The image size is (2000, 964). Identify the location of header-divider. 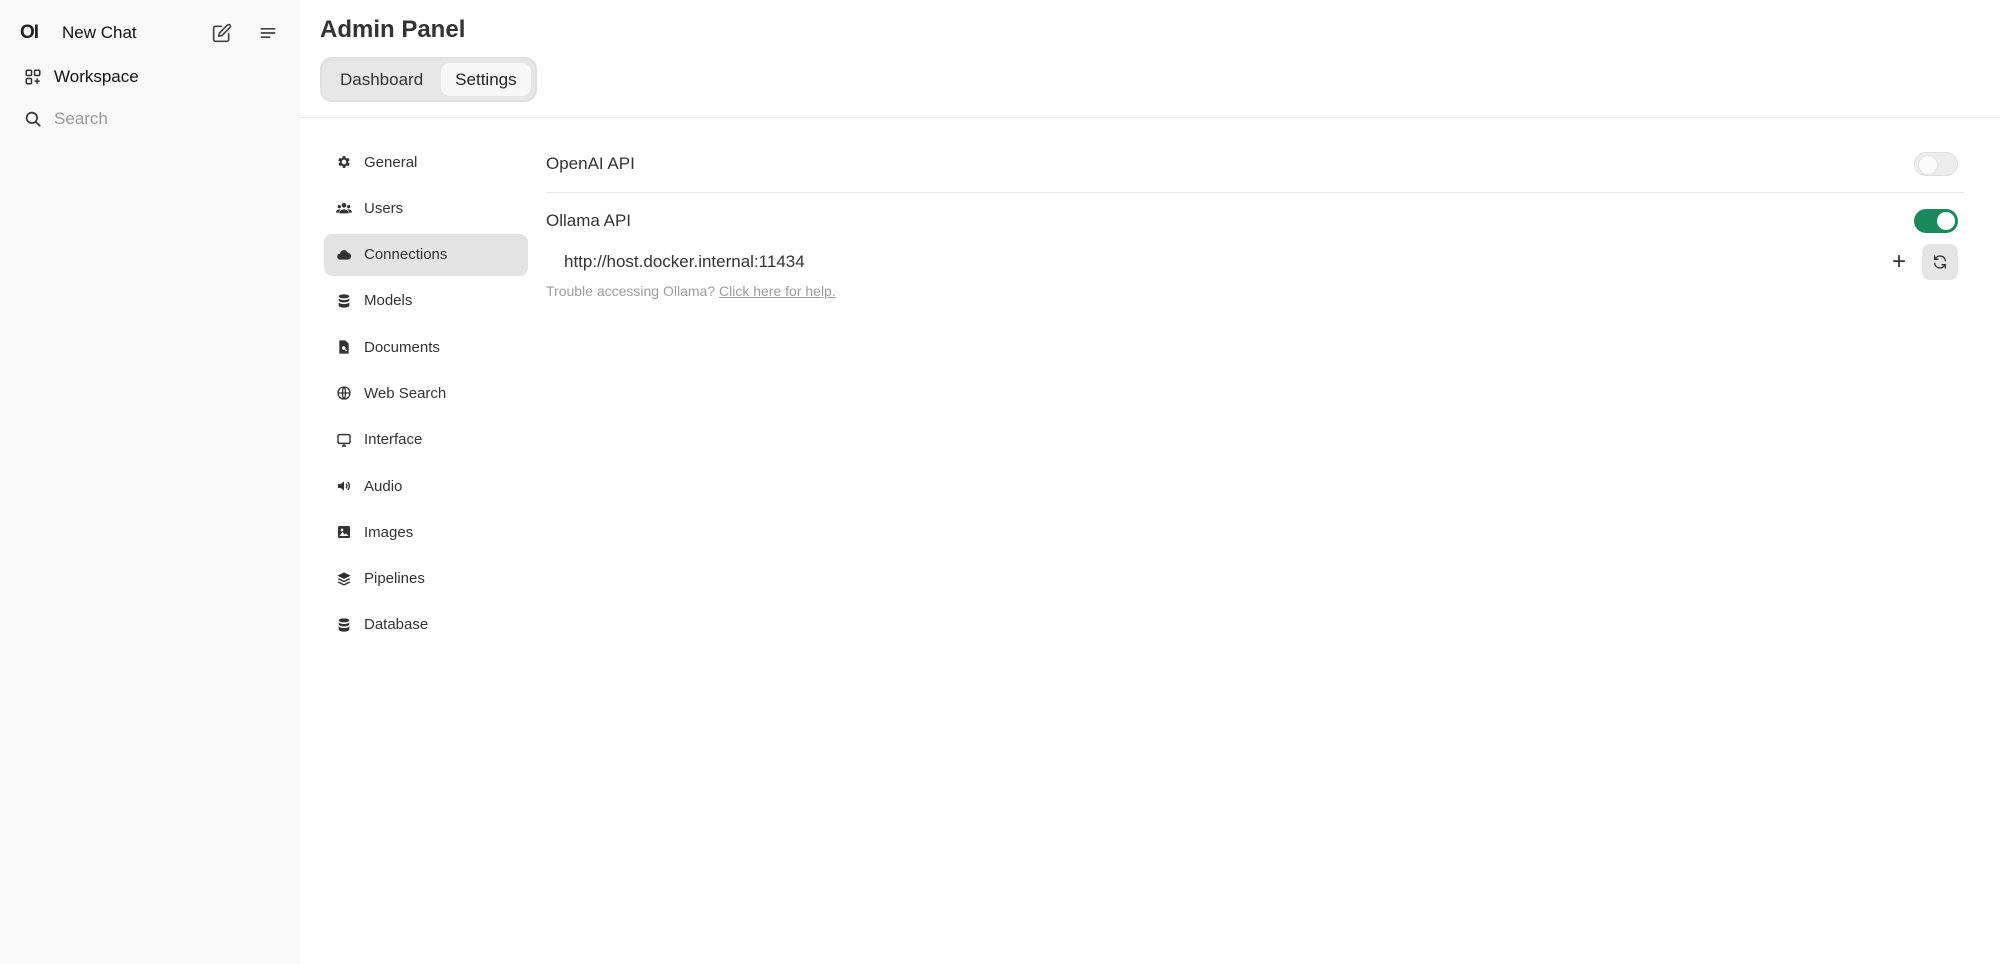
(1150, 117).